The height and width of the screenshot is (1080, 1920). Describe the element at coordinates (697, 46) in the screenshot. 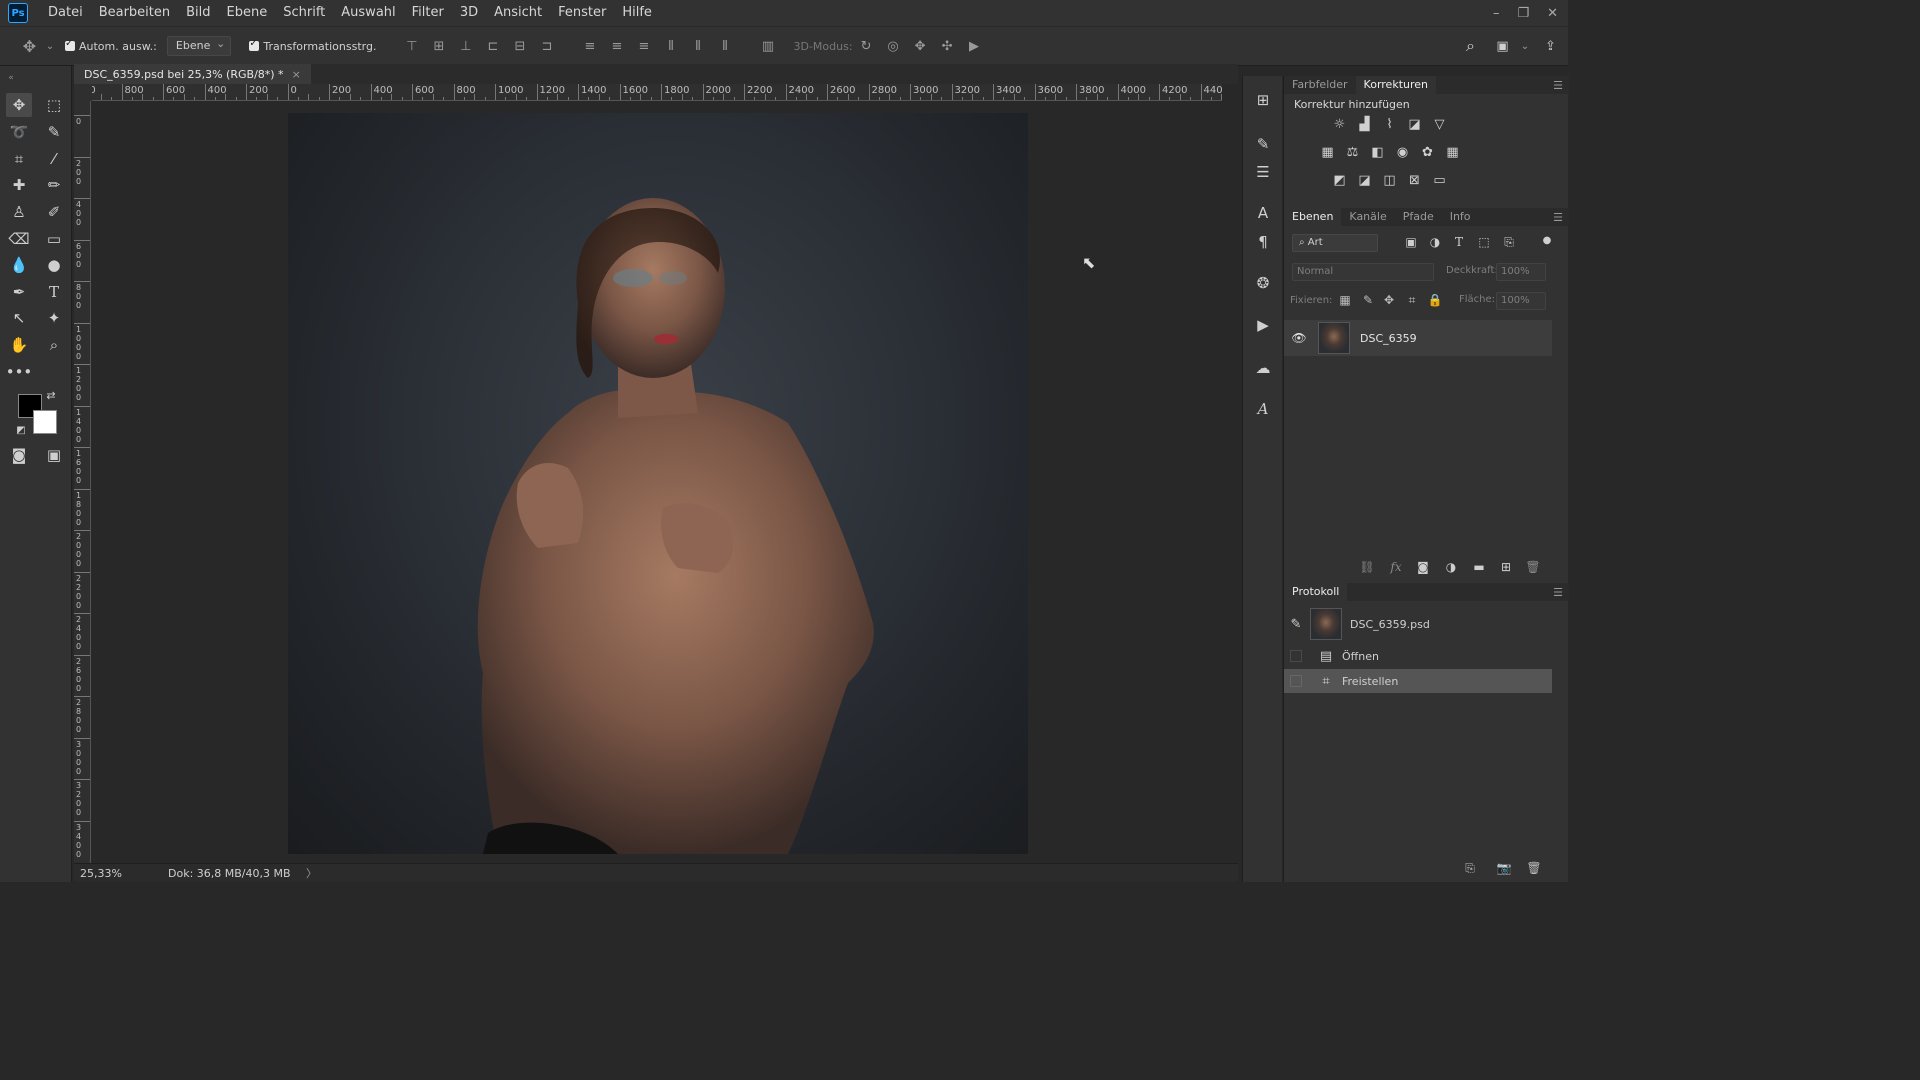

I see `distribute-hcenter-icon: ⦀` at that location.